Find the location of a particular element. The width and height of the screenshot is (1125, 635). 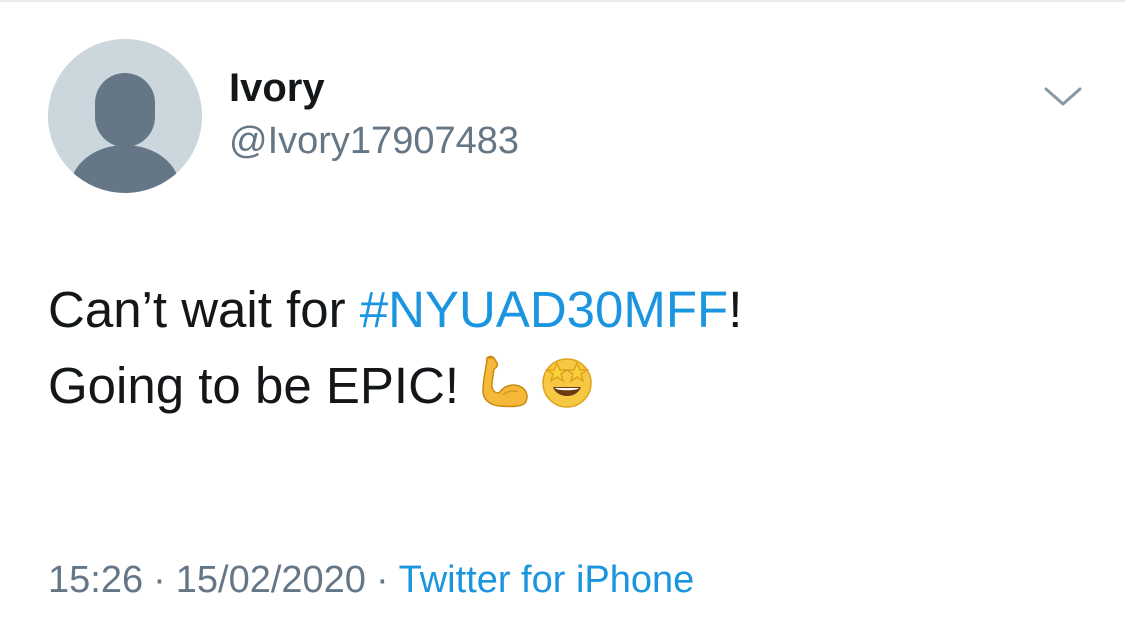

star-struck-icon is located at coordinates (567, 381).